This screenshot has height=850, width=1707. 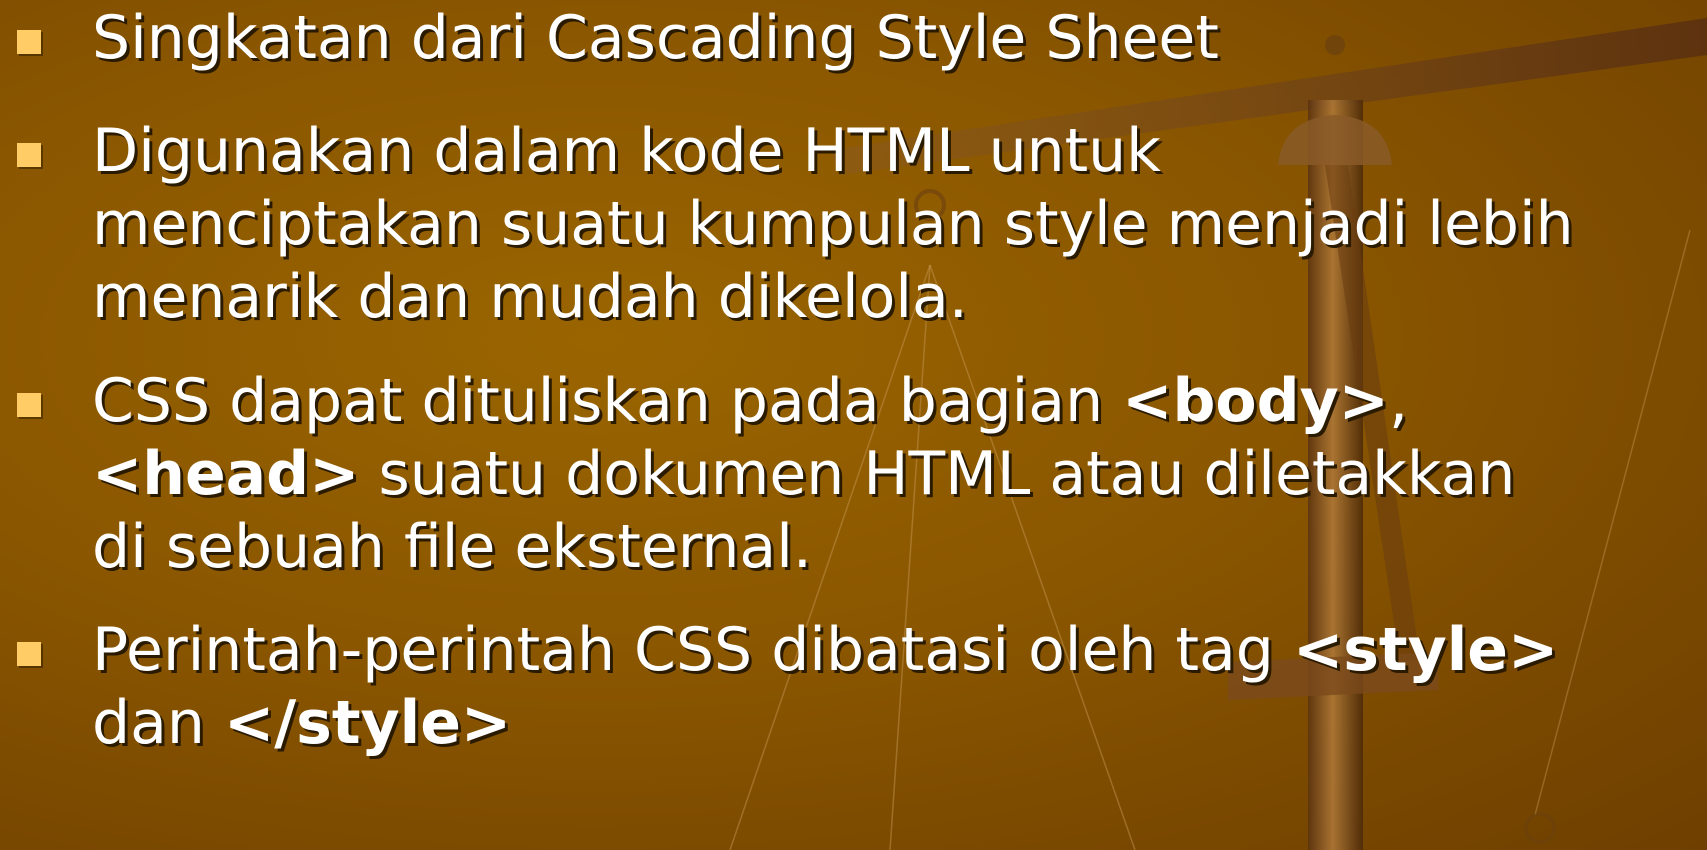 What do you see at coordinates (626, 151) in the screenshot?
I see `text-run: Digunakan dalam kode HTML untuk` at bounding box center [626, 151].